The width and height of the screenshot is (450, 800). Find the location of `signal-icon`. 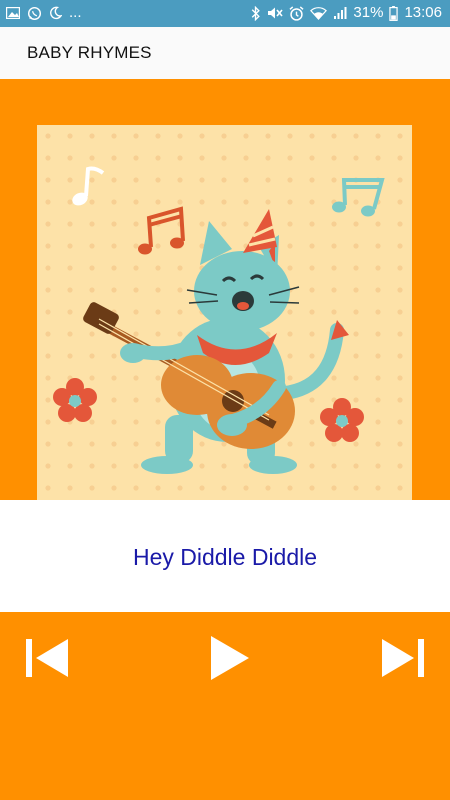

signal-icon is located at coordinates (340, 13).